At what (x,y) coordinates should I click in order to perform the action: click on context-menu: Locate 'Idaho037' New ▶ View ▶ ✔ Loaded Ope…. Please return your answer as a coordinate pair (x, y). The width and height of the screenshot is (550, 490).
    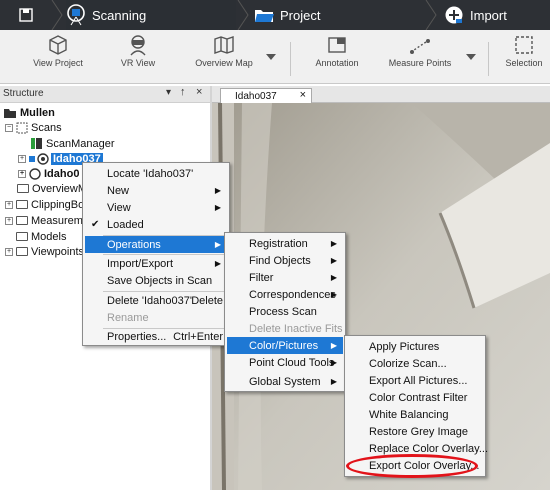
    Looking at the image, I should click on (156, 254).